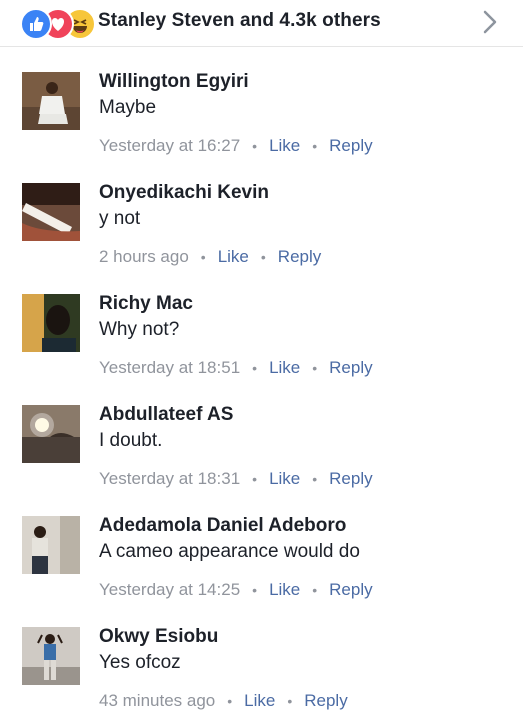 Image resolution: width=523 pixels, height=725 pixels. I want to click on comment-text: y not, so click(120, 218).